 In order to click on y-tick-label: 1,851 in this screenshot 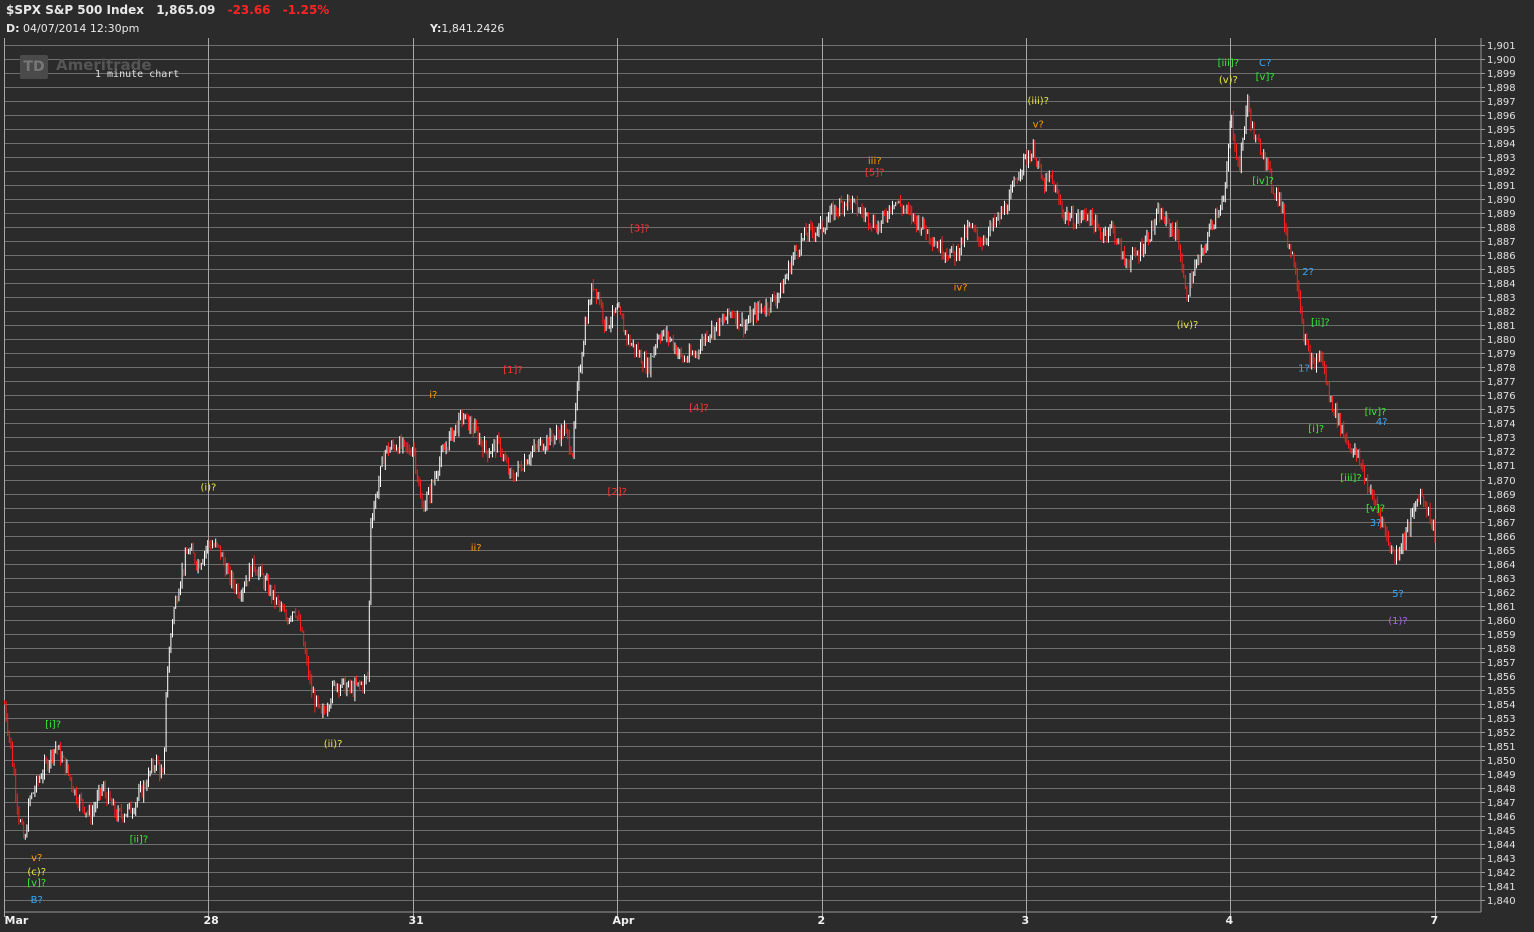, I will do `click(1501, 747)`.